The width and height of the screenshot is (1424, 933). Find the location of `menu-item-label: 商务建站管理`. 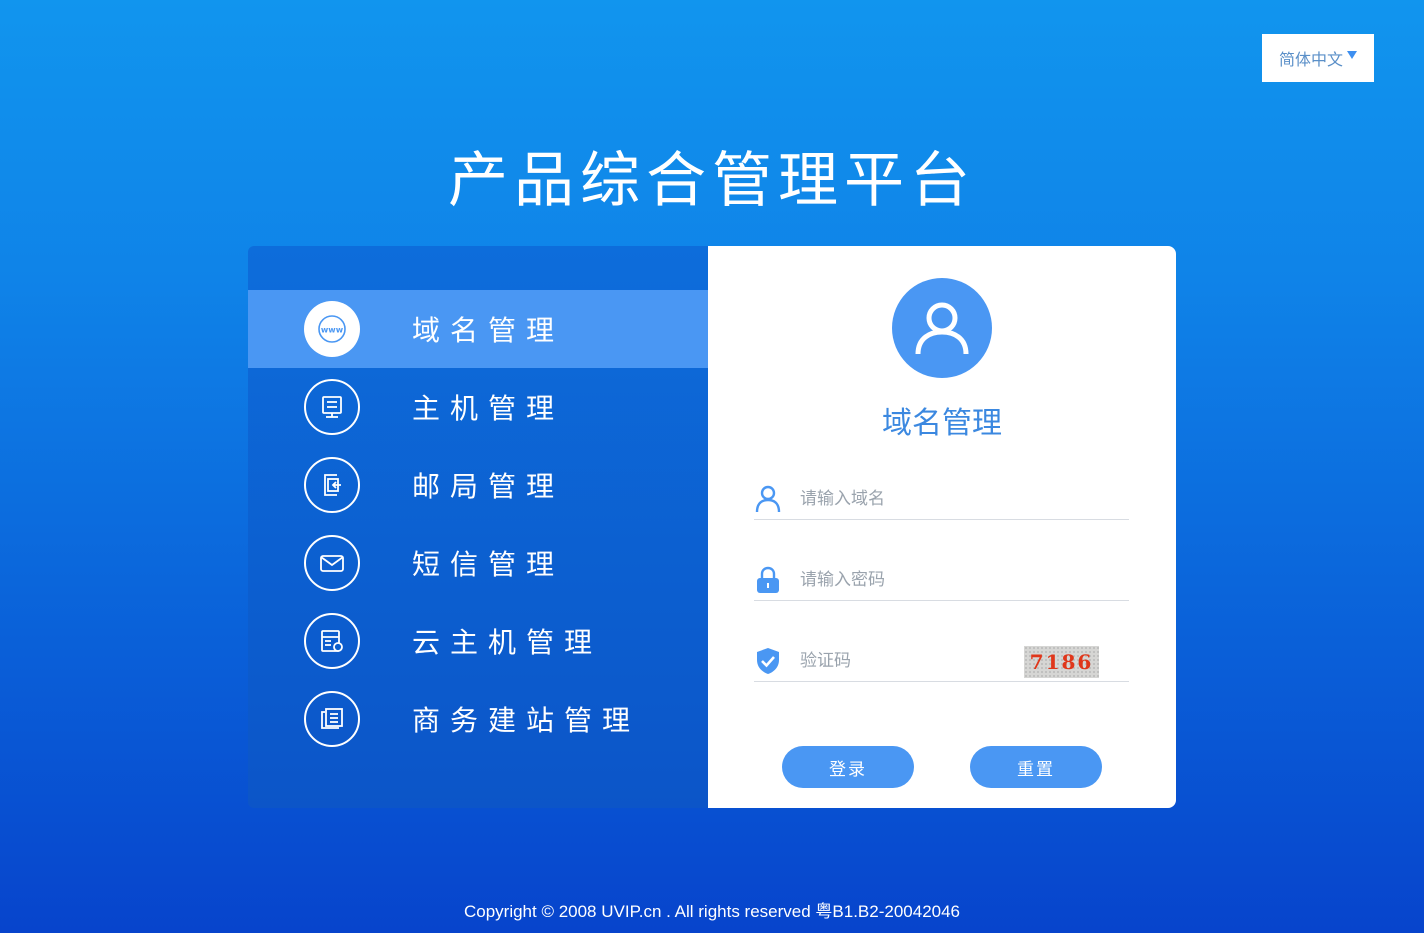

menu-item-label: 商务建站管理 is located at coordinates (526, 720).